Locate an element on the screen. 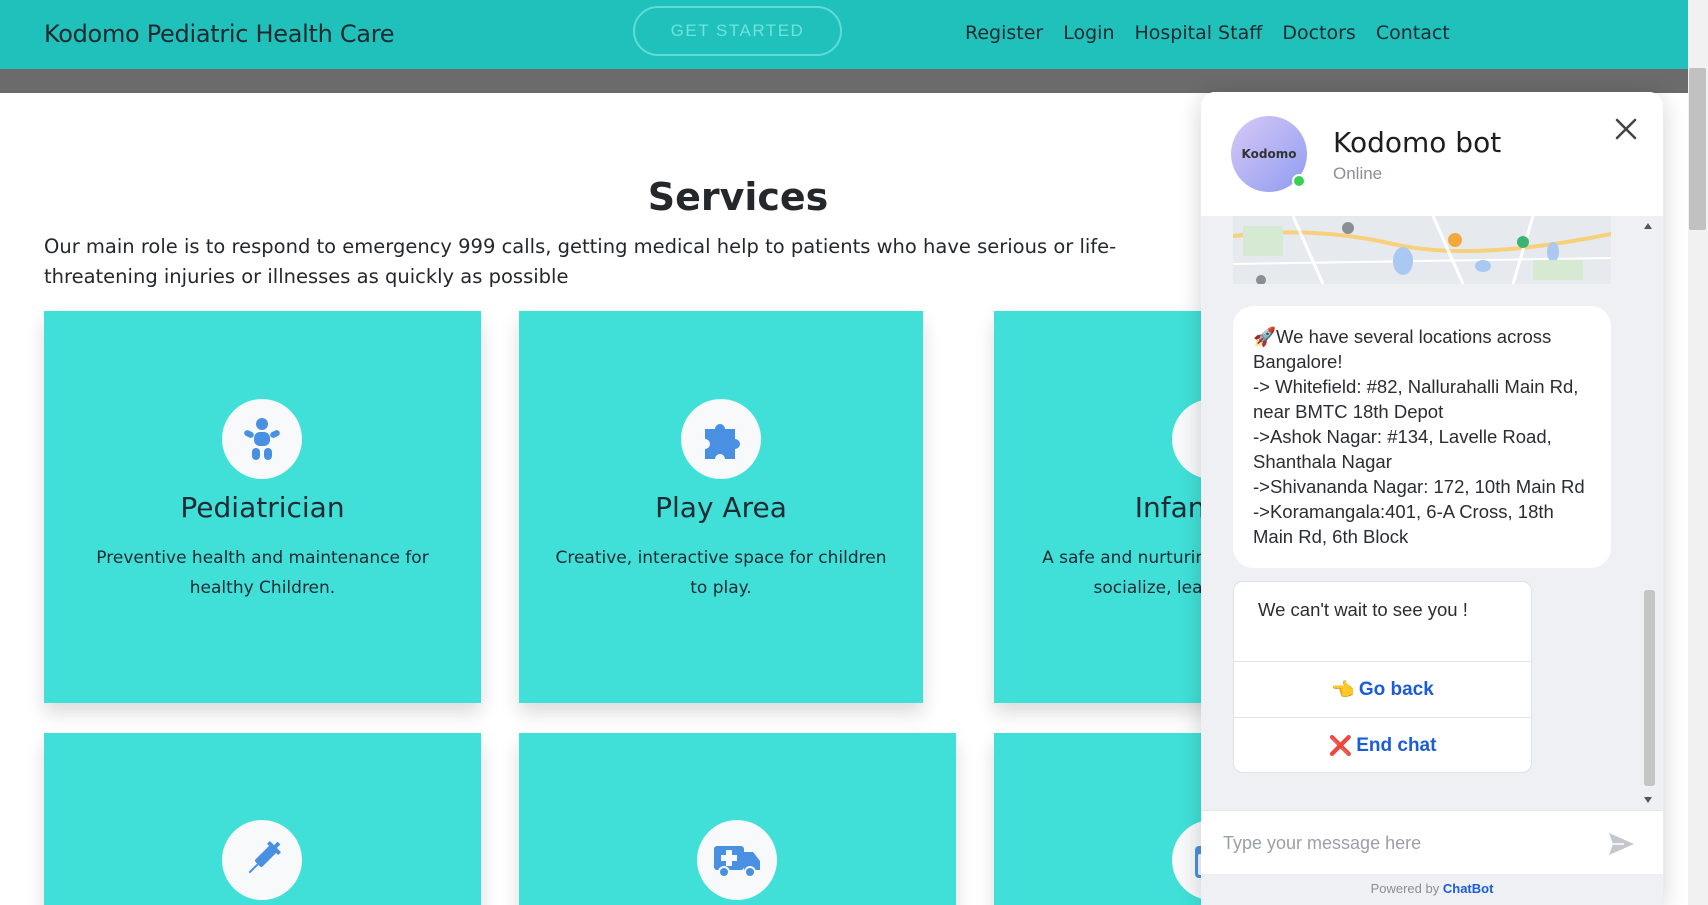  nav-doctors: Doctors is located at coordinates (1319, 33).